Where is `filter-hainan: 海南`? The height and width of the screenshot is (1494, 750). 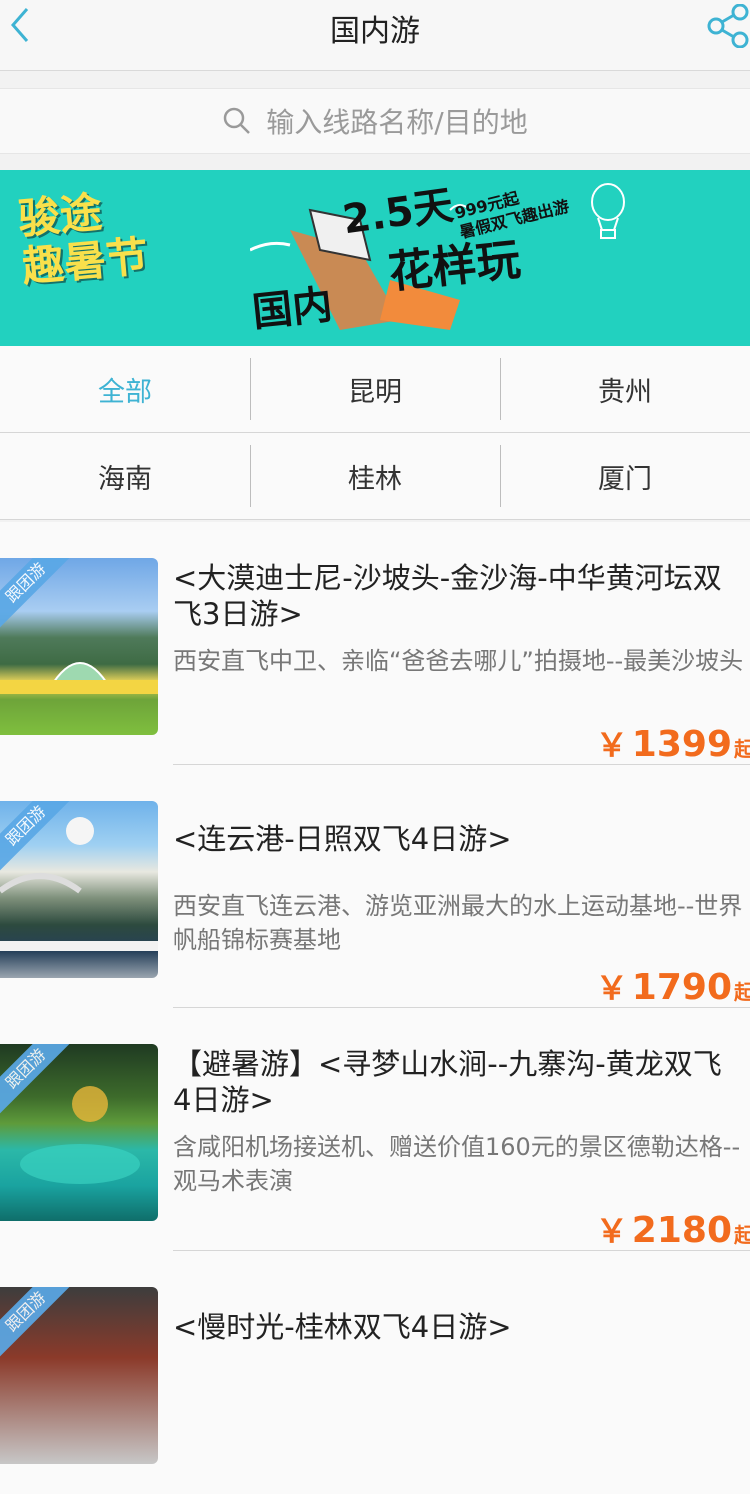 filter-hainan: 海南 is located at coordinates (125, 476).